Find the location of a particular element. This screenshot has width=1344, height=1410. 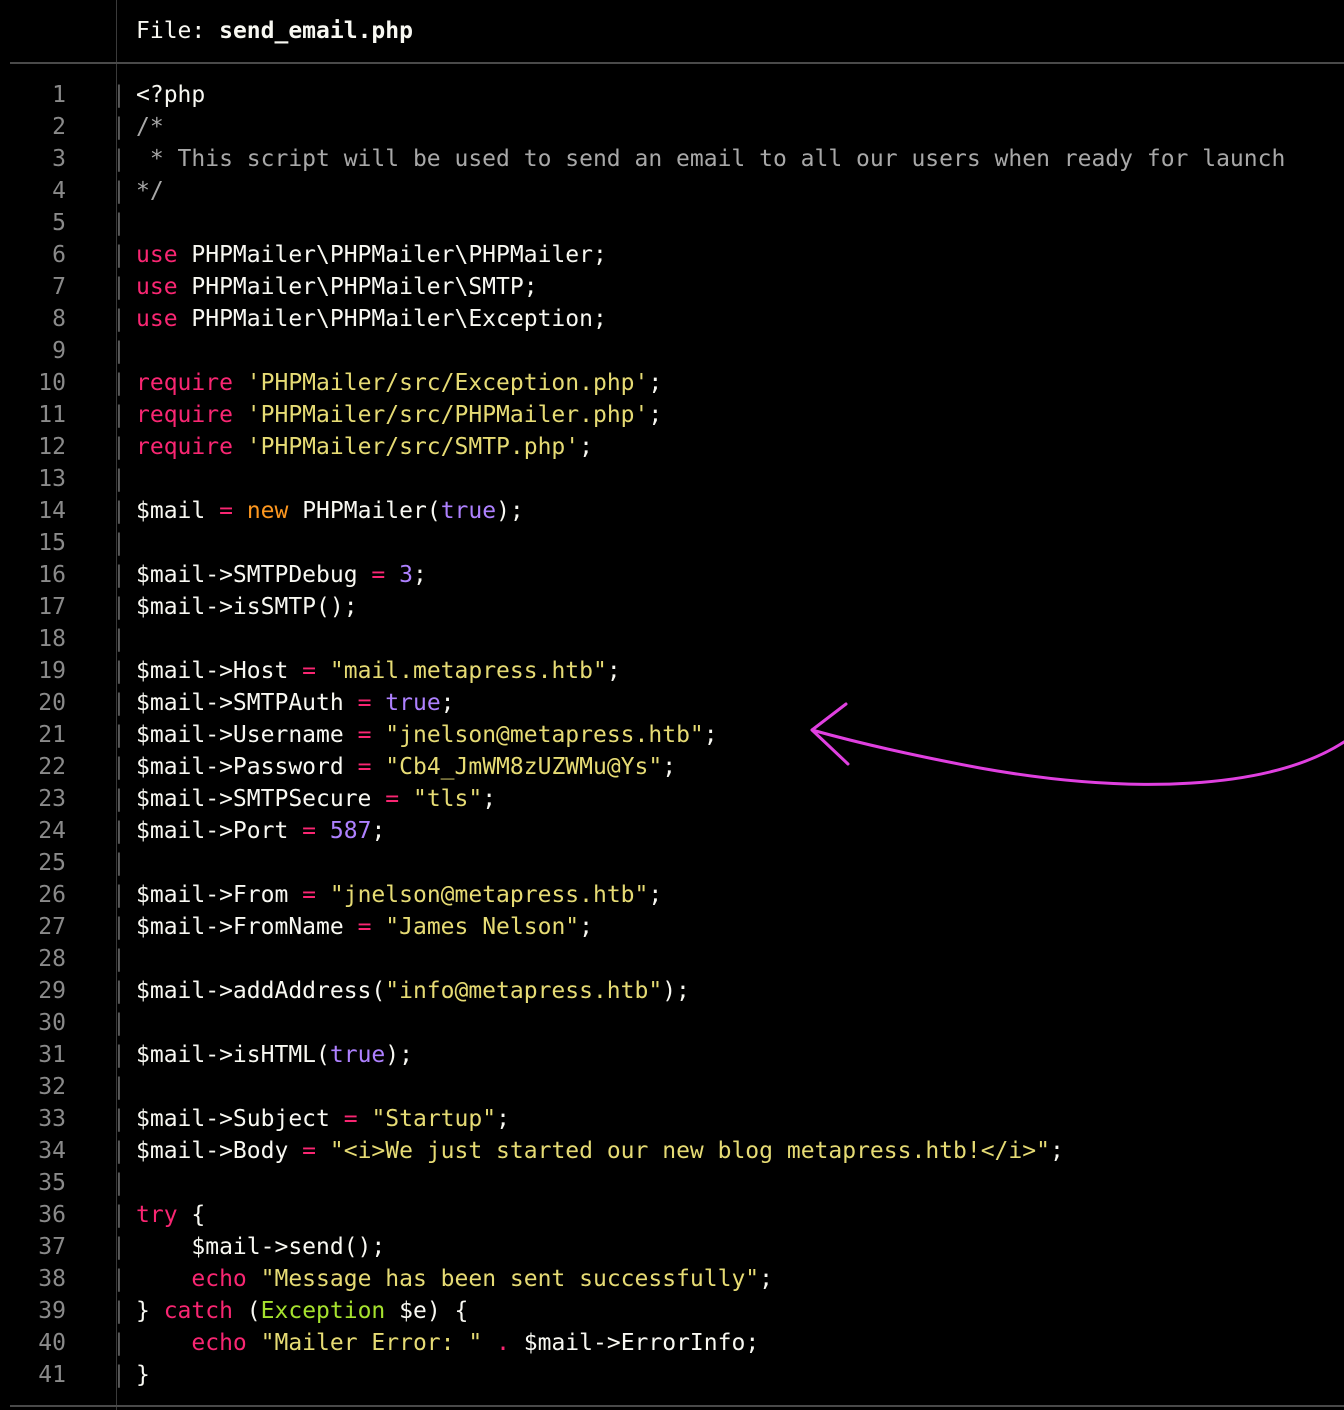

code-token: /* is located at coordinates (150, 127).